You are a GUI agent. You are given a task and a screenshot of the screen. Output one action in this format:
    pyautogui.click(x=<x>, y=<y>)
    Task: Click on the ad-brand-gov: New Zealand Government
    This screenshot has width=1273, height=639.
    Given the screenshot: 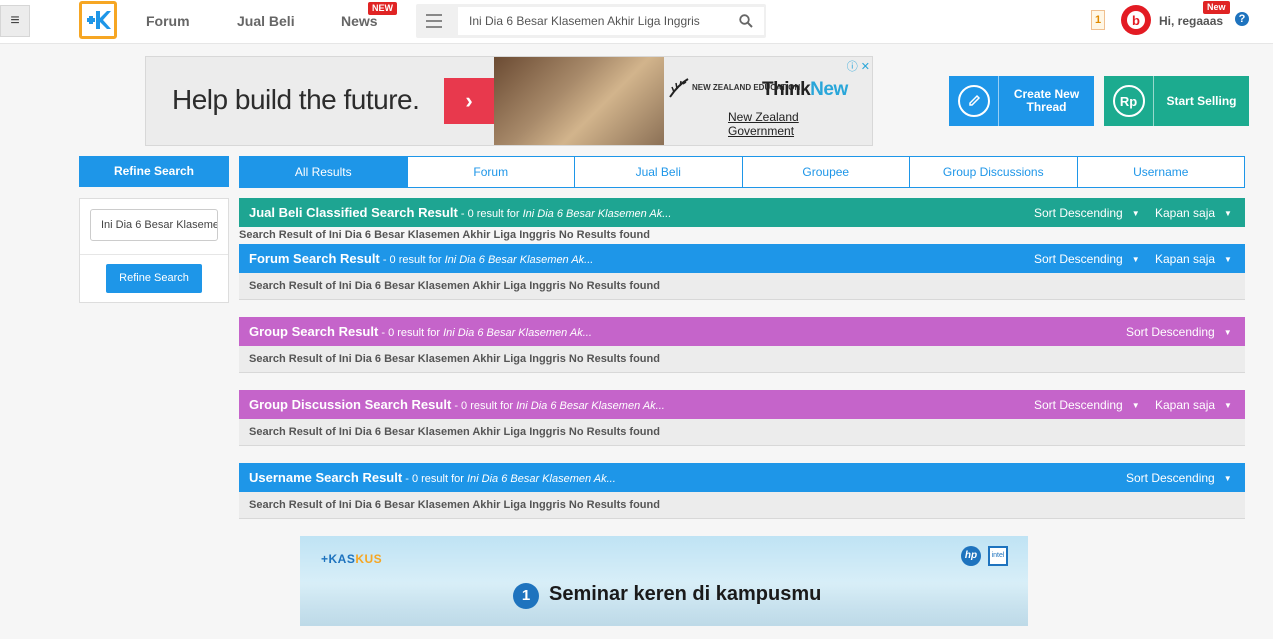 What is the action you would take?
    pyautogui.click(x=763, y=124)
    